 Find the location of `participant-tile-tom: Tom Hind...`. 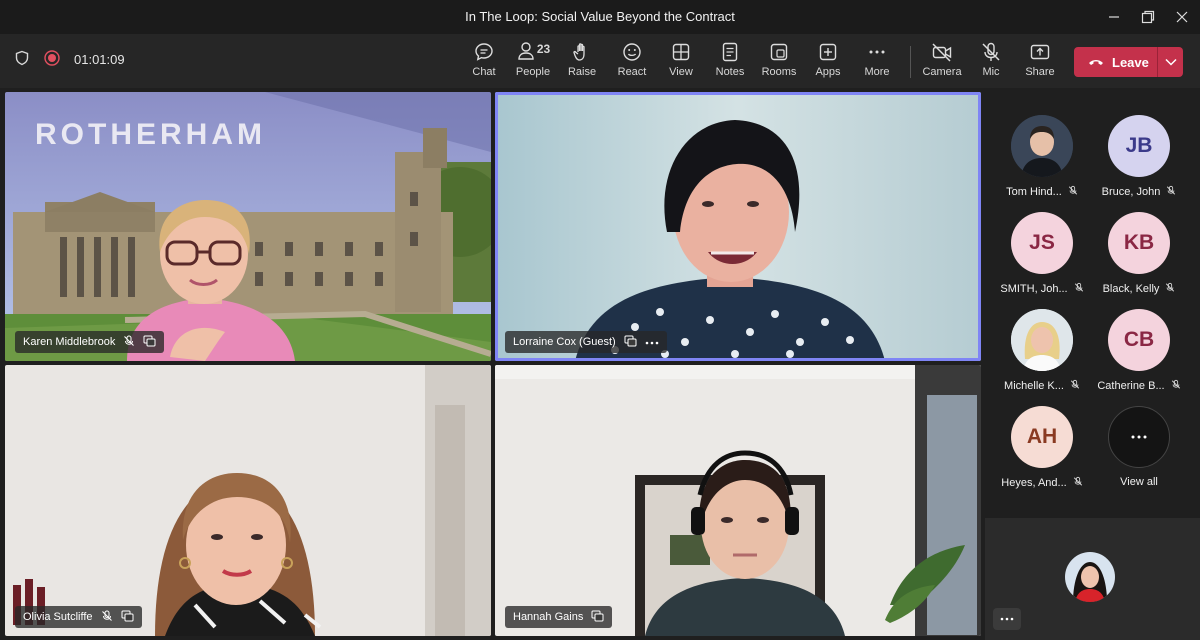

participant-tile-tom: Tom Hind... is located at coordinates (1042, 163).